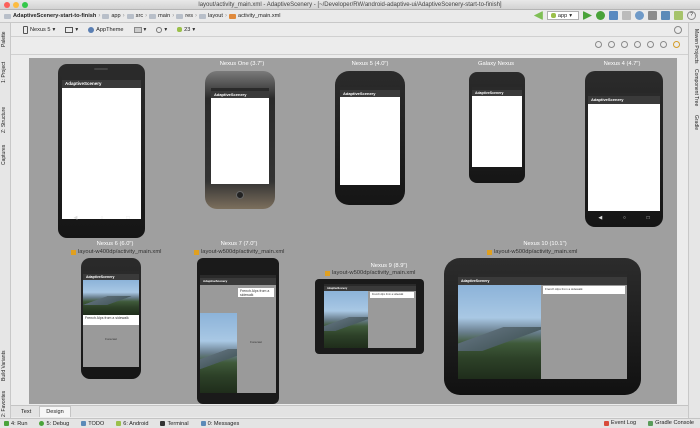 The image size is (700, 428). What do you see at coordinates (652, 15) in the screenshot?
I see `avd-icon` at bounding box center [652, 15].